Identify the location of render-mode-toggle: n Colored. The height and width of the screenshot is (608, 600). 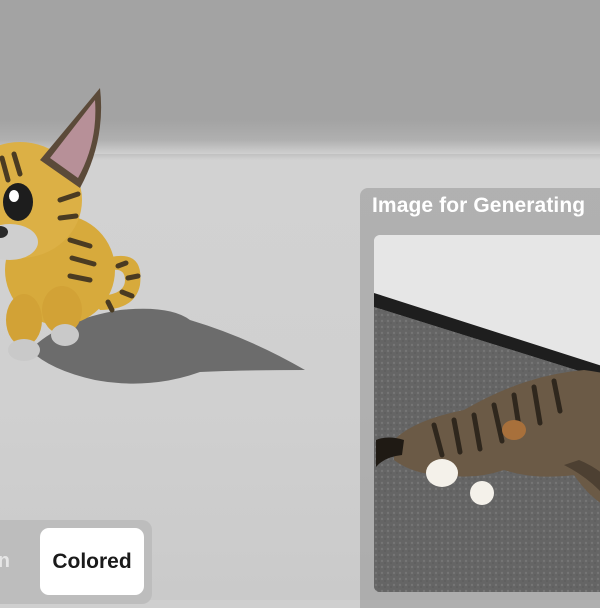
(76, 562).